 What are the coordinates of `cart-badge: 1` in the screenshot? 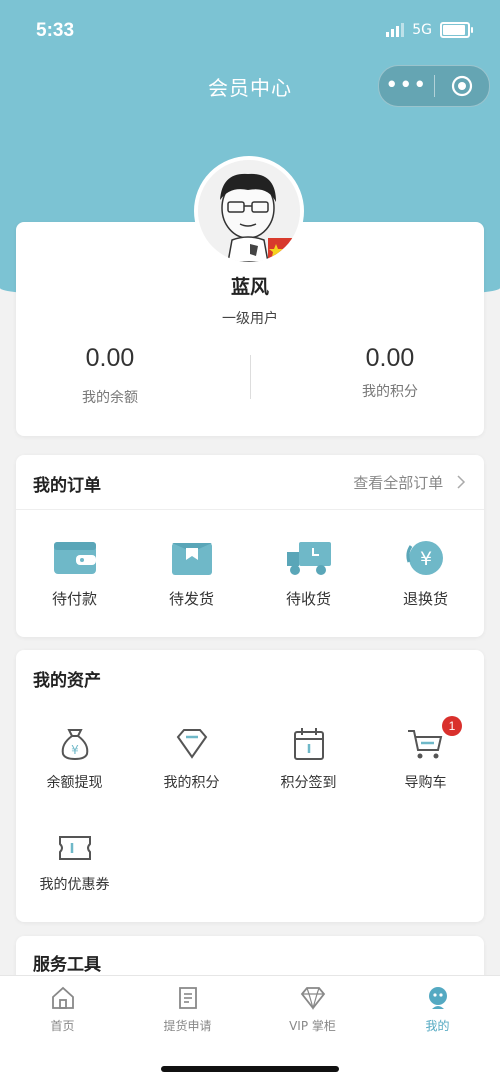 It's located at (452, 726).